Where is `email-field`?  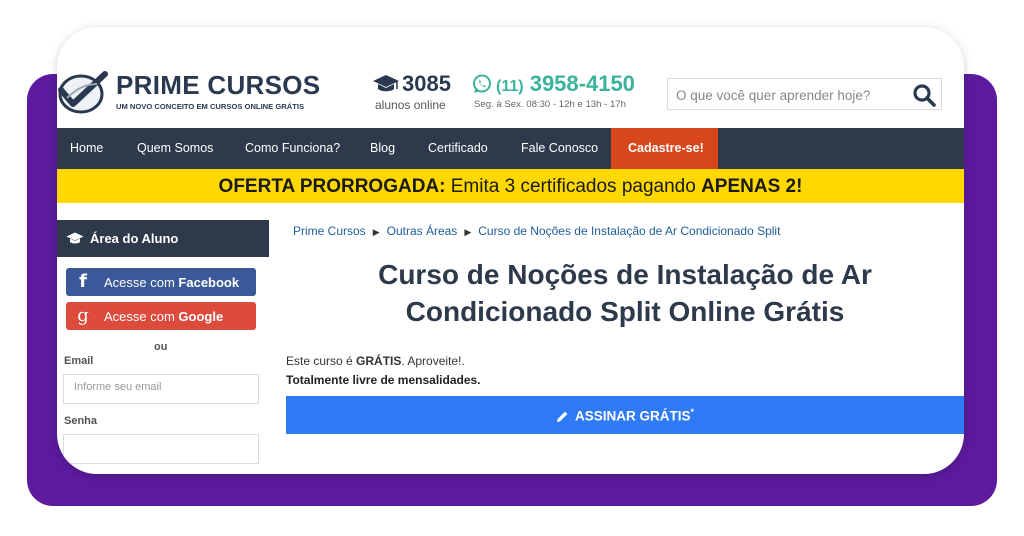
email-field is located at coordinates (162, 387).